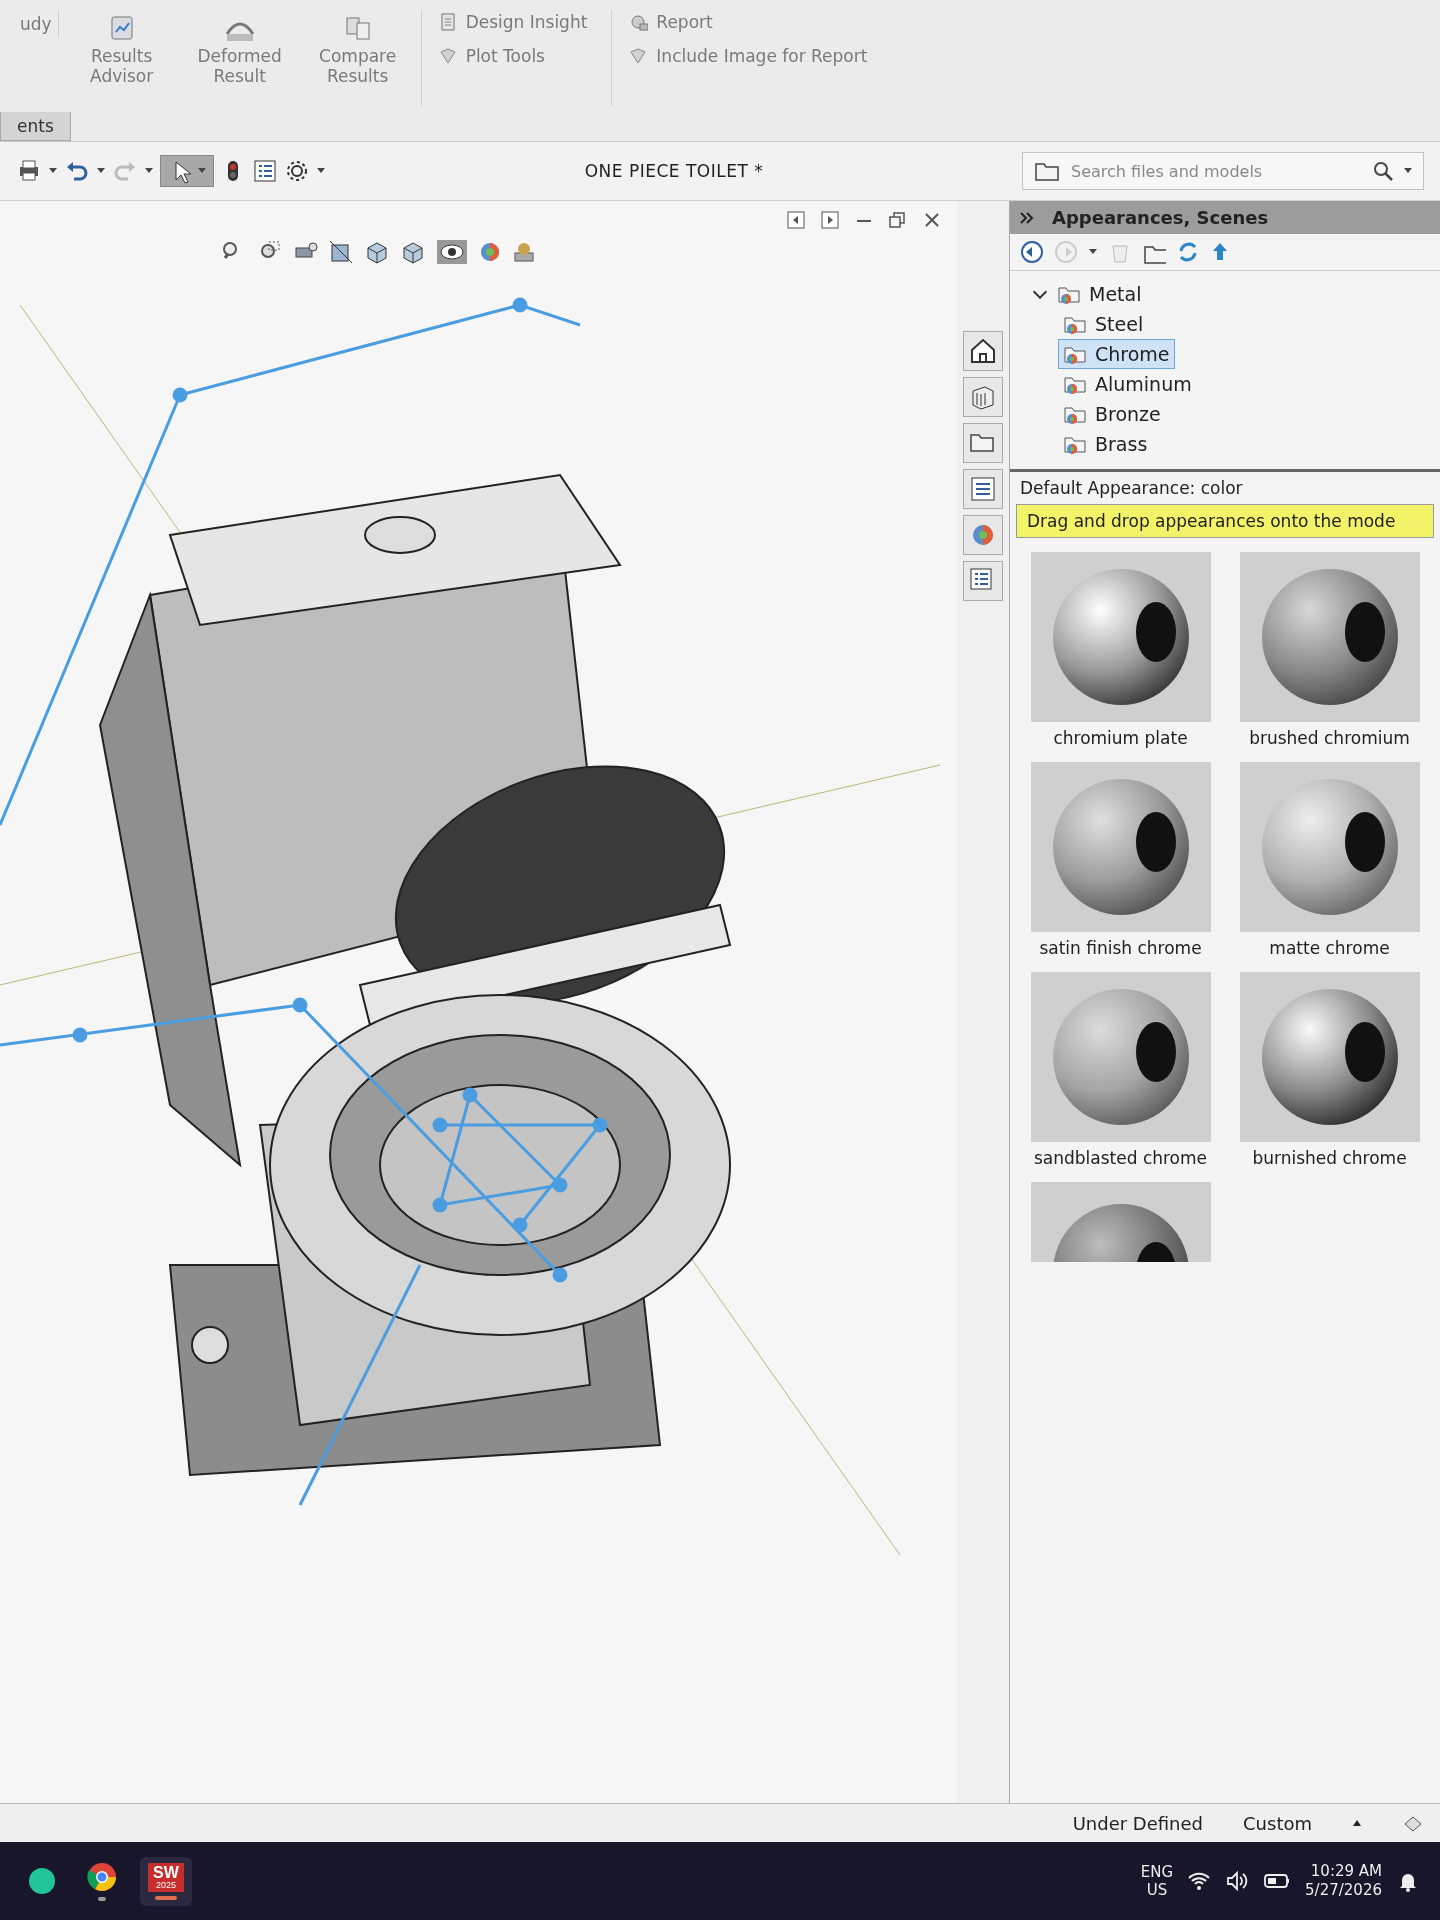  What do you see at coordinates (1225, 521) in the screenshot?
I see `tooltip-hint: Drag and drop appearances onto the mode` at bounding box center [1225, 521].